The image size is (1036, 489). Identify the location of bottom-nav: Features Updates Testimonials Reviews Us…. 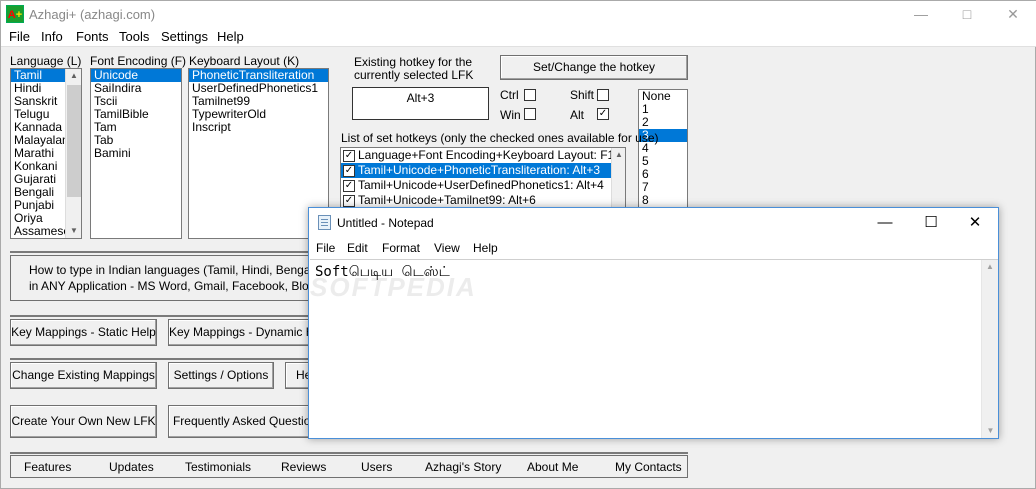
(349, 466).